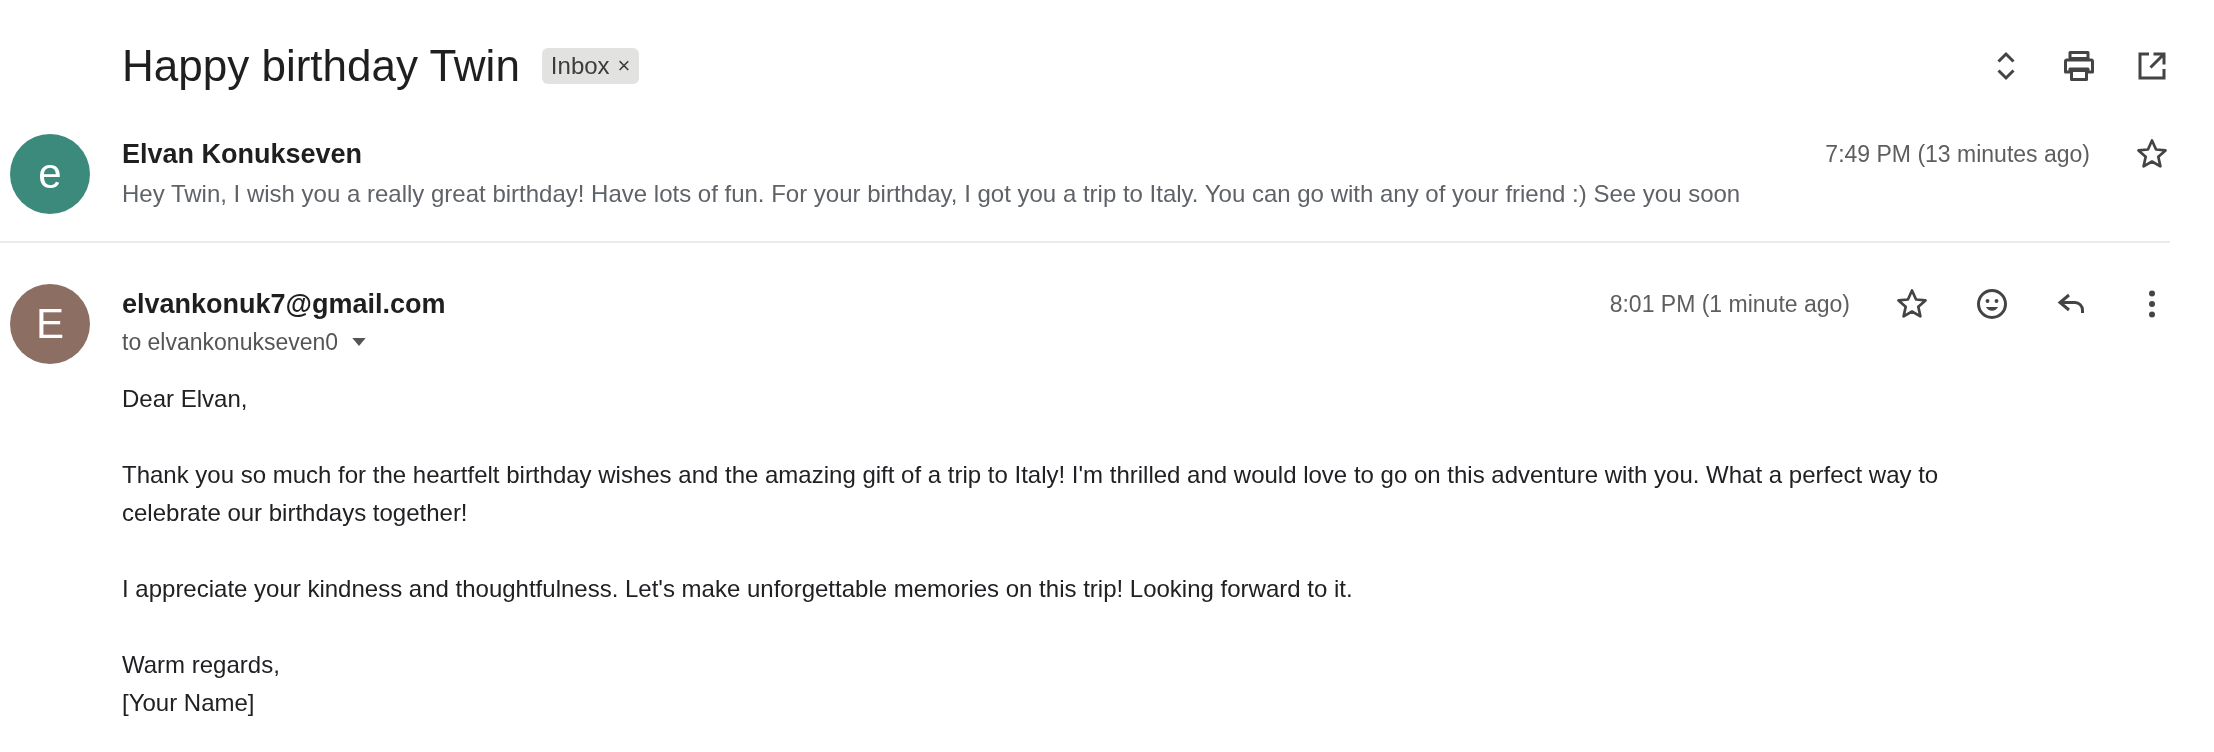  Describe the element at coordinates (359, 342) in the screenshot. I see `caret-icon` at that location.